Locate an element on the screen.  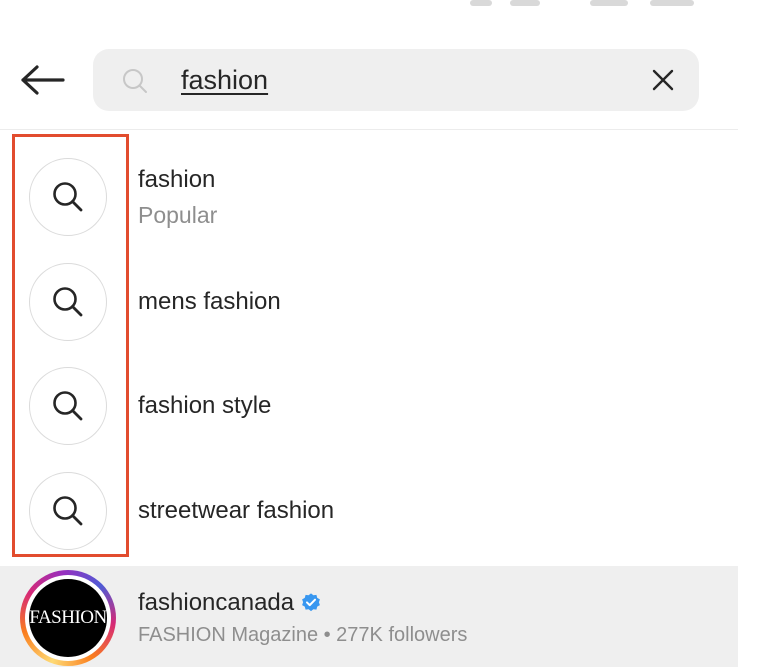
avatar: FASHION is located at coordinates (68, 618).